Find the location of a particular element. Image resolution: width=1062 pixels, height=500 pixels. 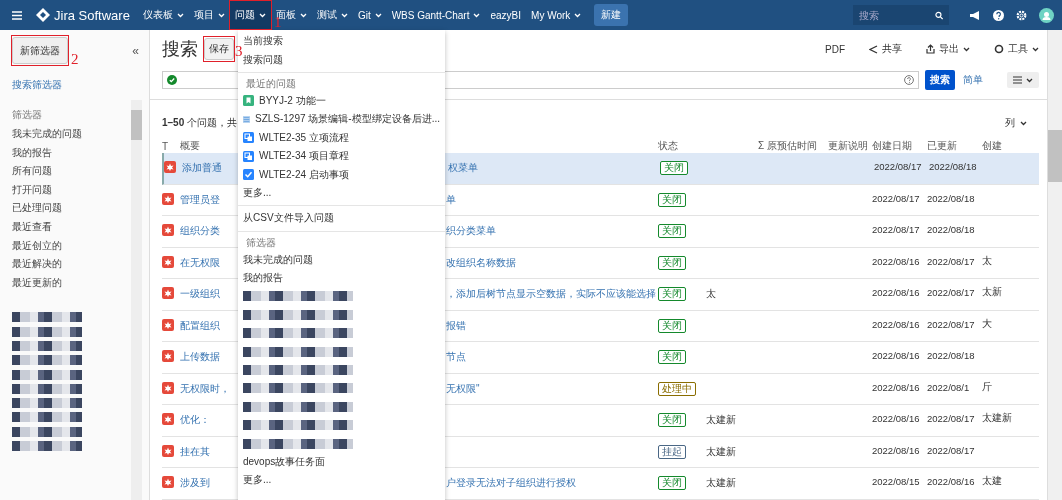

menu-item: WLTE2-24 启动事项 is located at coordinates (341, 174).